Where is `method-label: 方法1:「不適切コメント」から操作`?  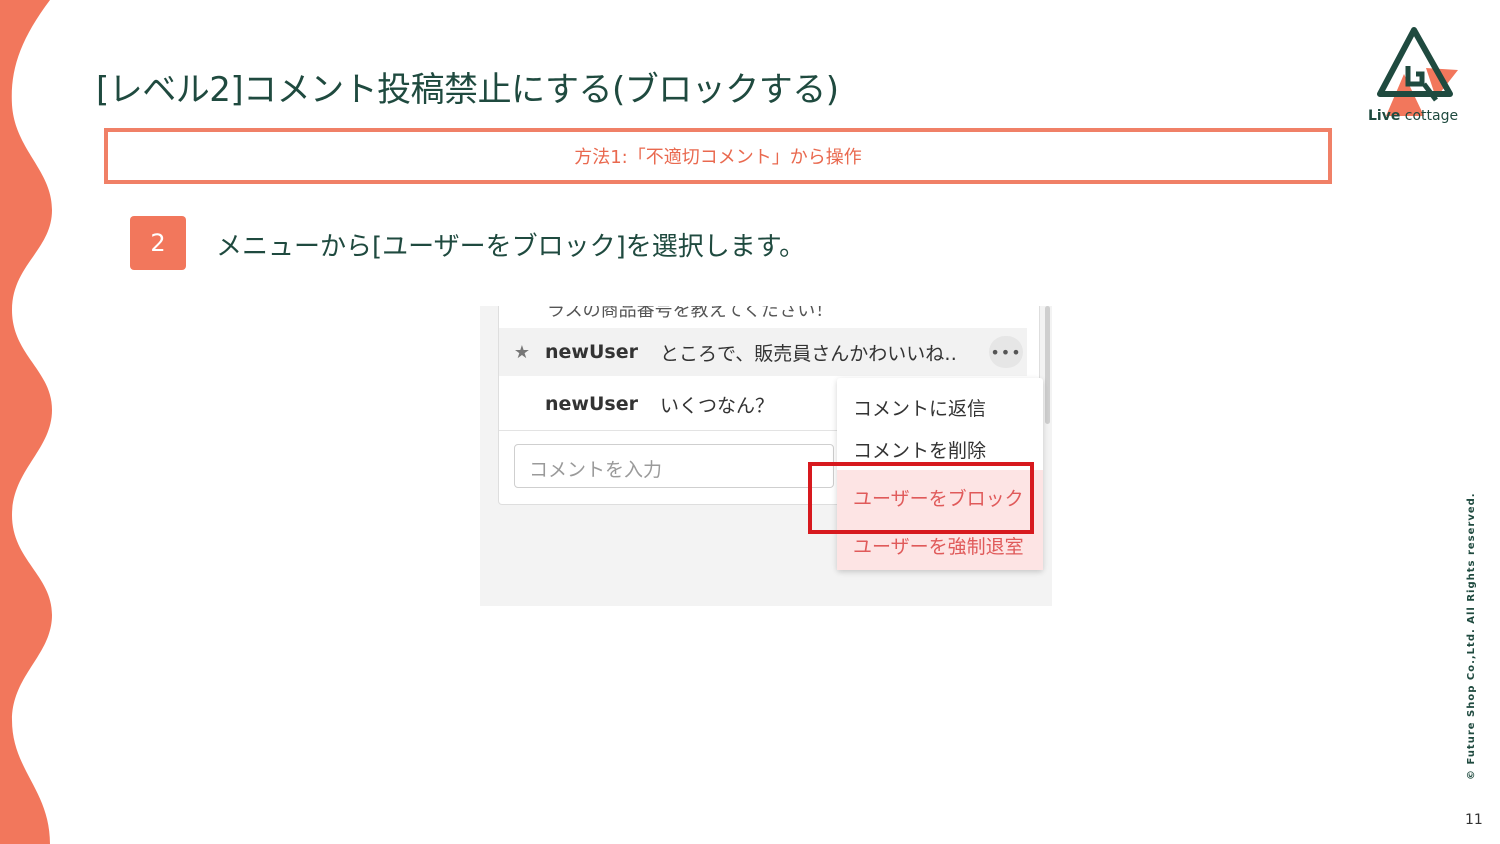 method-label: 方法1:「不適切コメント」から操作 is located at coordinates (718, 157).